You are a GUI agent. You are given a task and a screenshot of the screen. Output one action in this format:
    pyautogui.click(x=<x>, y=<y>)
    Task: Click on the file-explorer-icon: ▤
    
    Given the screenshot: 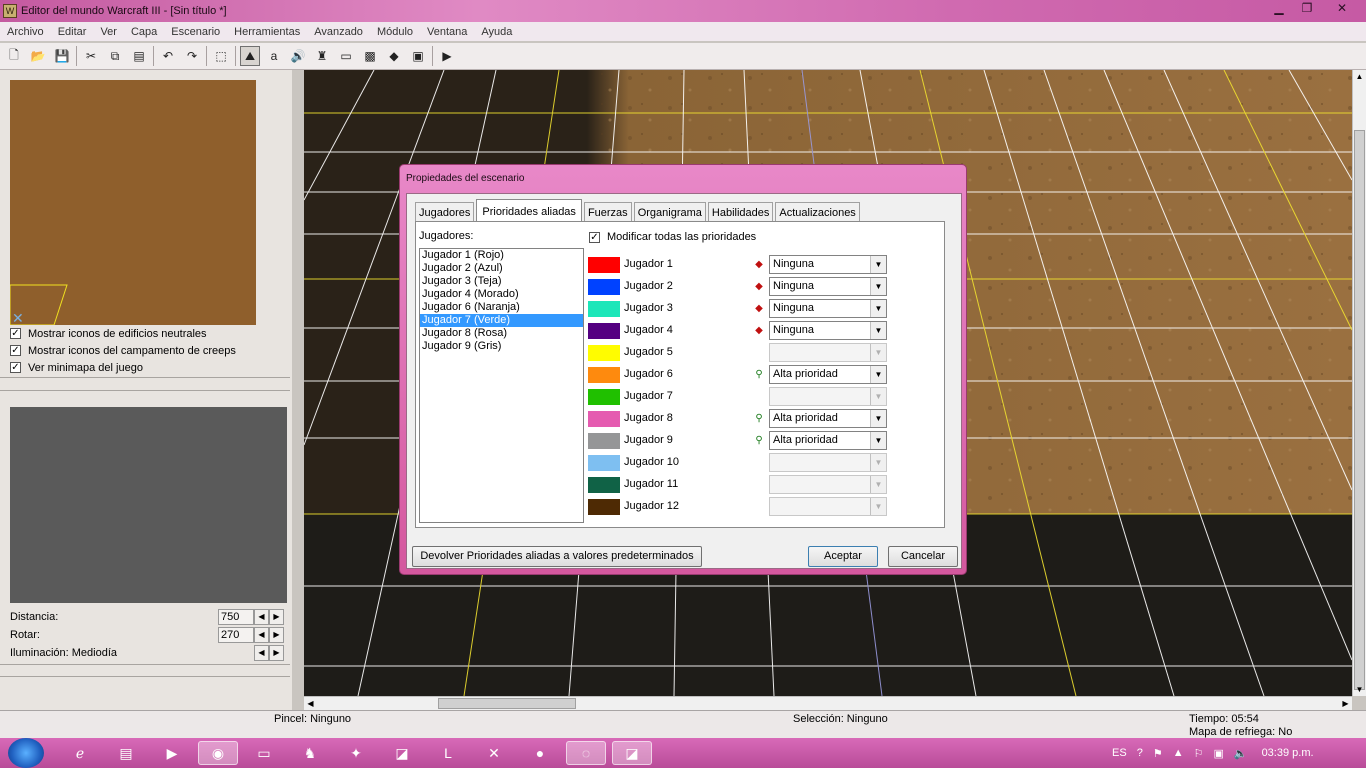 What is the action you would take?
    pyautogui.click(x=126, y=753)
    